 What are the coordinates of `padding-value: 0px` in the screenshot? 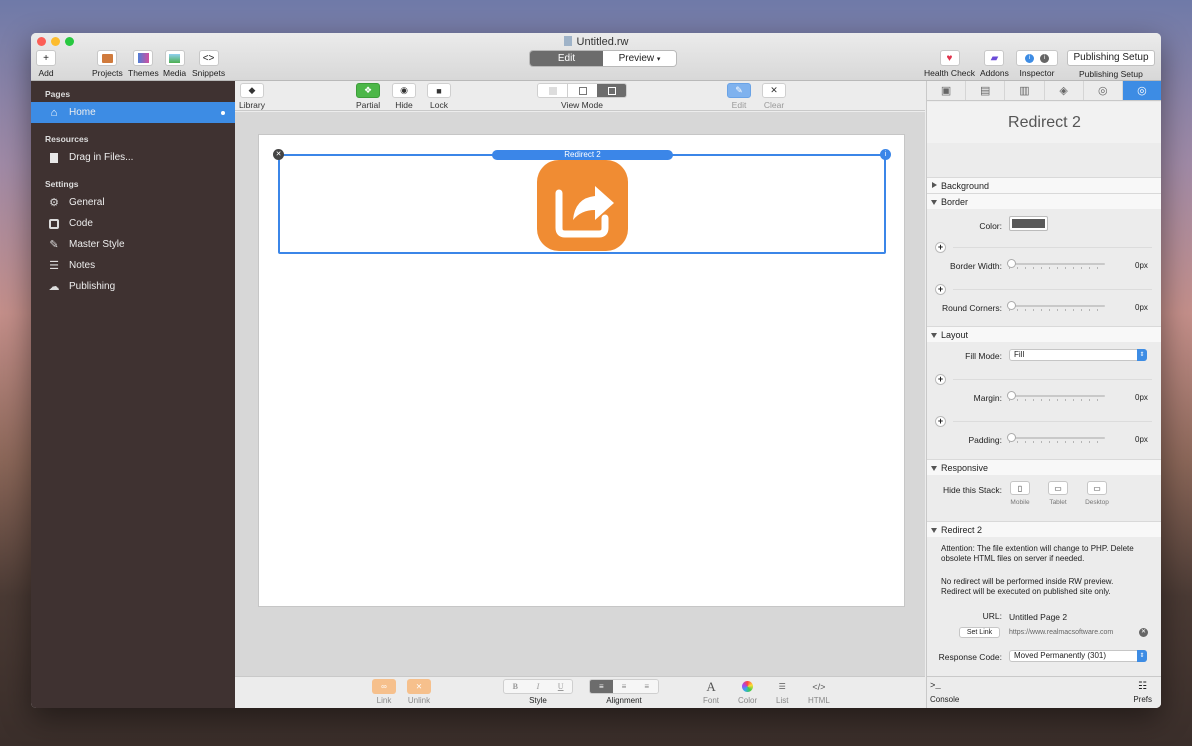 It's located at (1141, 439).